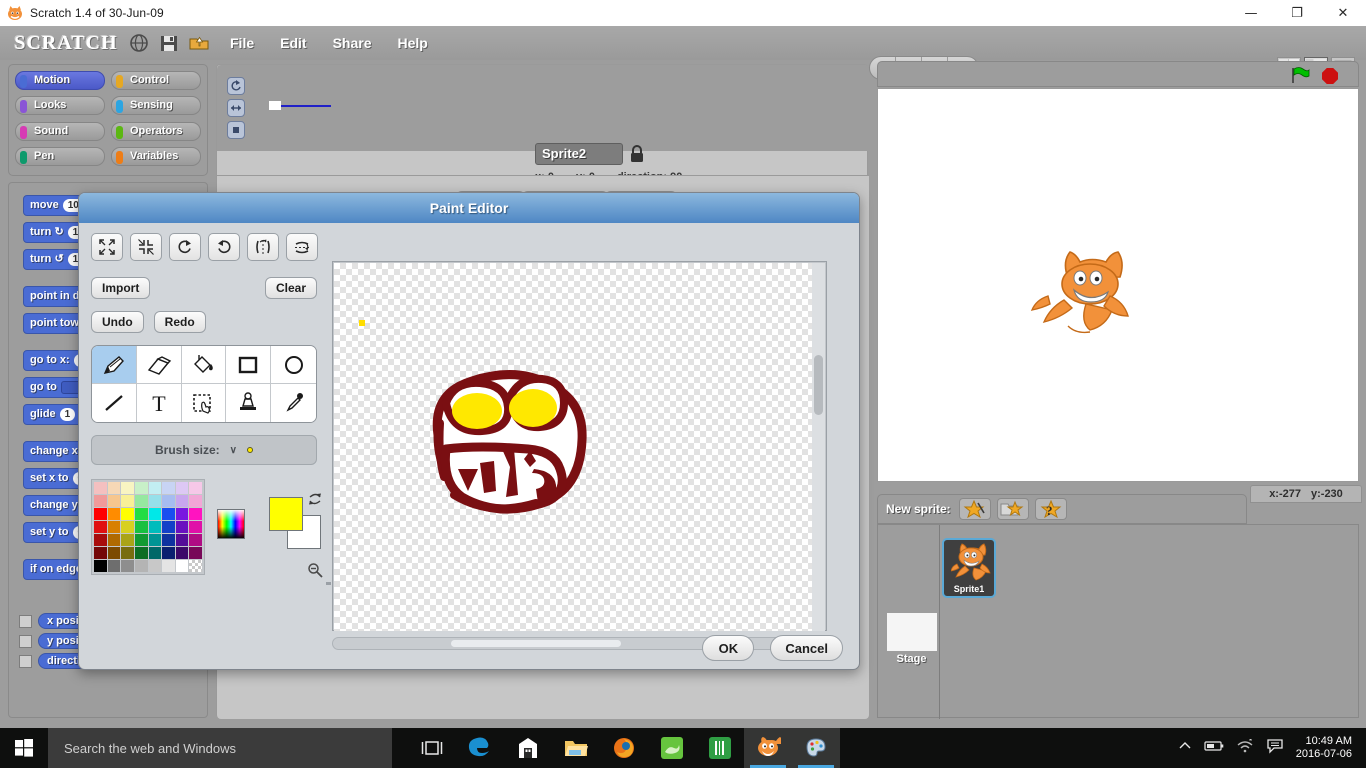  What do you see at coordinates (139, 43) in the screenshot?
I see `globe-share-icon` at bounding box center [139, 43].